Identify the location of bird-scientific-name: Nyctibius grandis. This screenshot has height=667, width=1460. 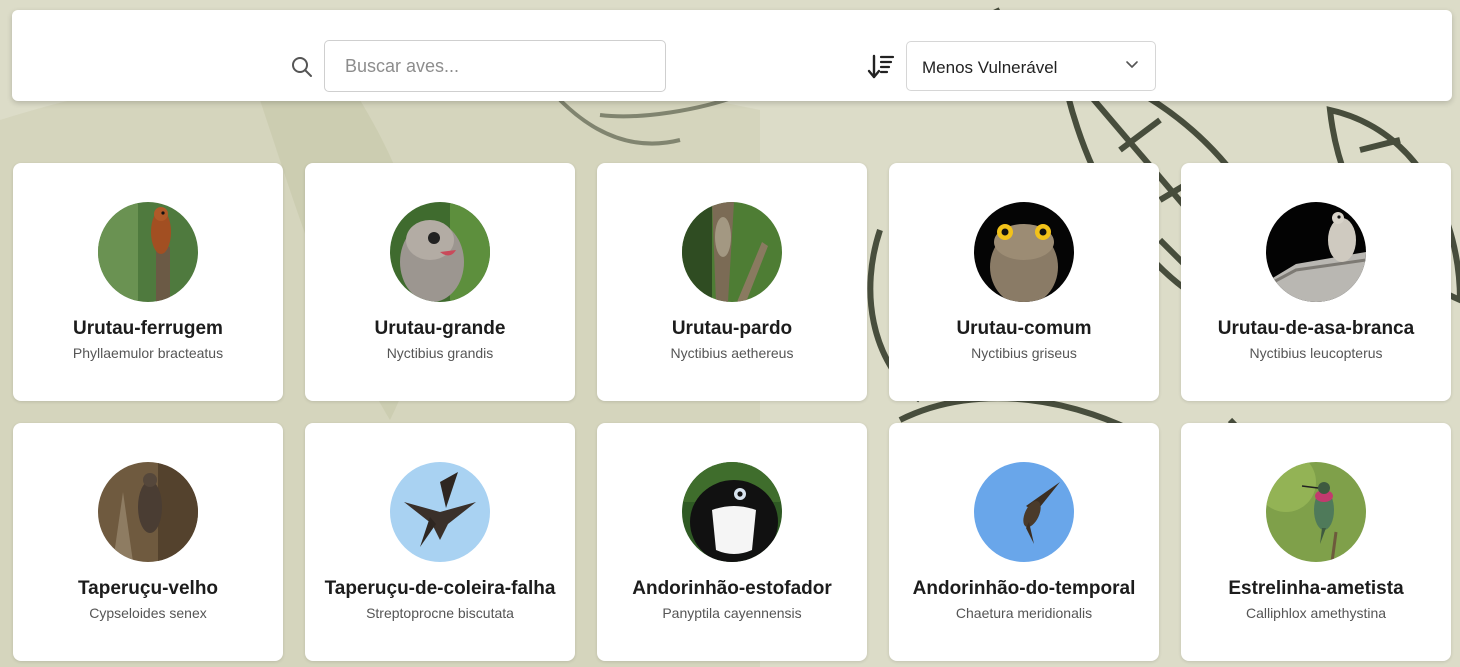
(440, 353).